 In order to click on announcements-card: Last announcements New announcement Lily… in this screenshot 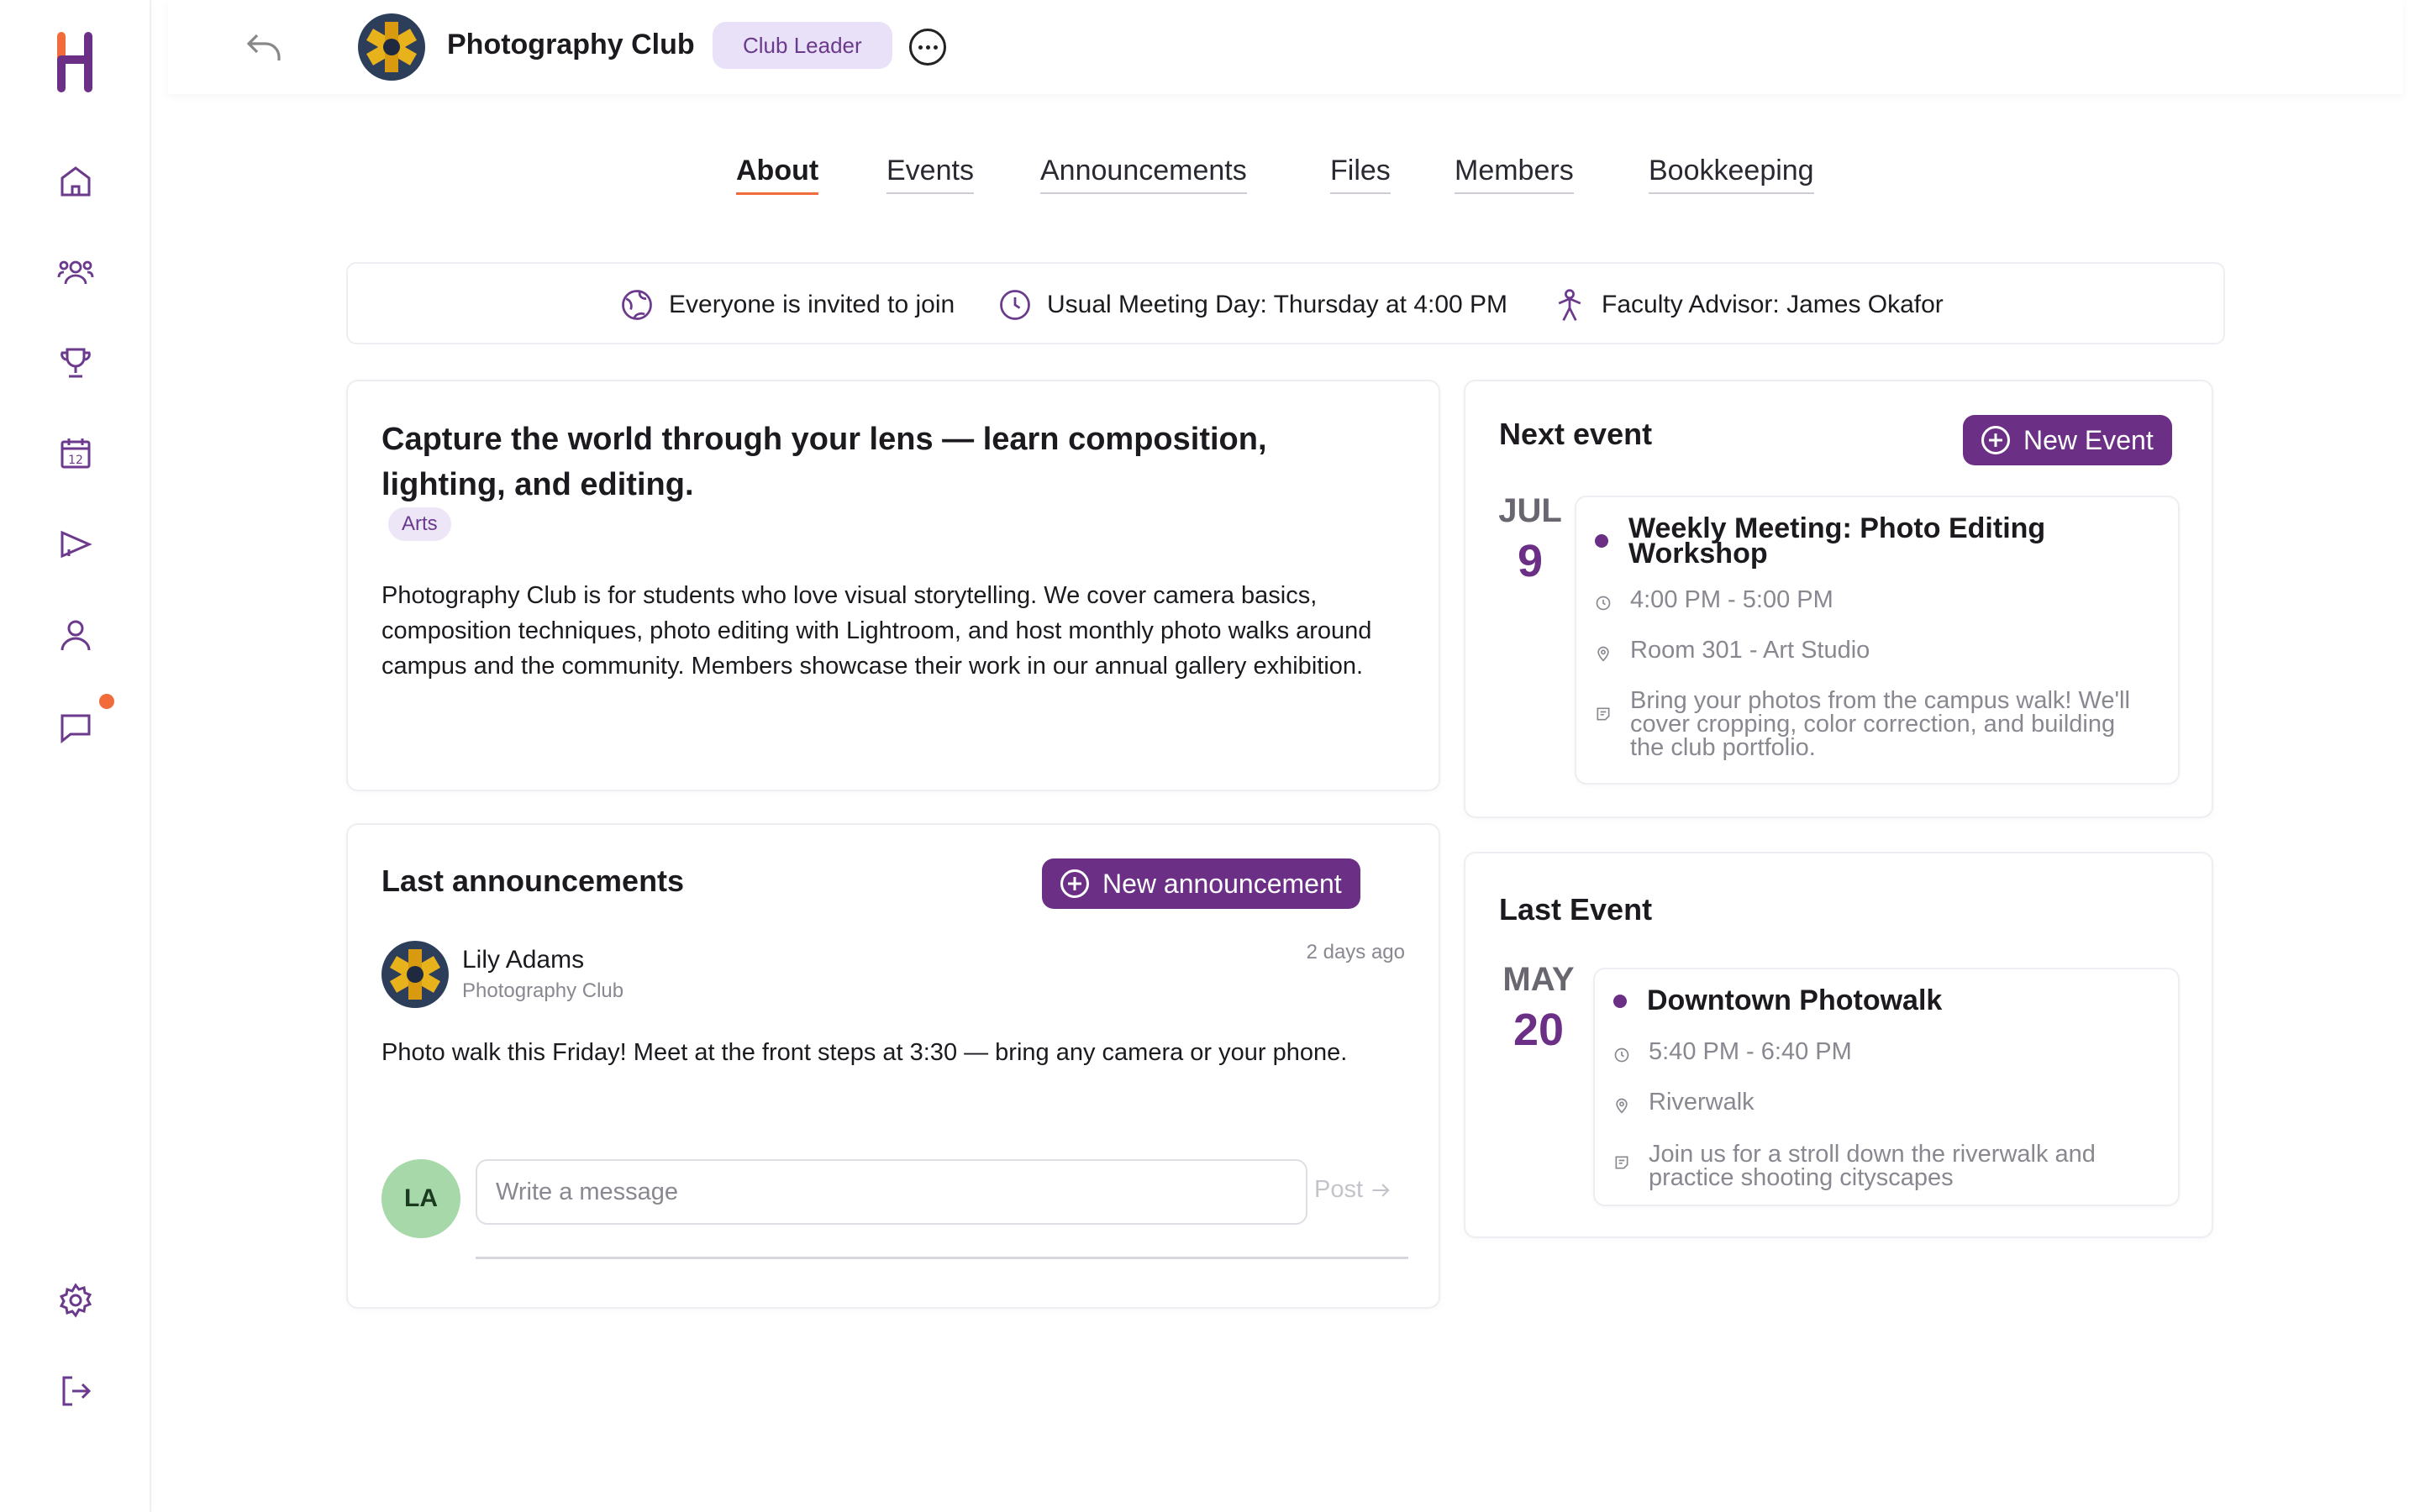, I will do `click(893, 1066)`.